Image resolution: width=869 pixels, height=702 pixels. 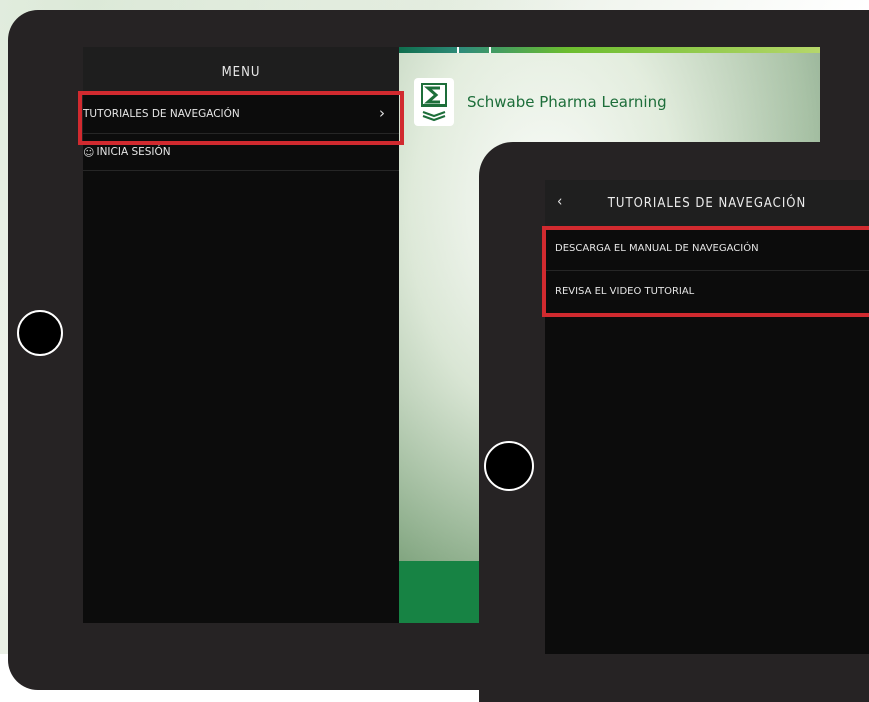 I want to click on tutorials-nav-bar: ‹ TUTORIALES DE NAVEGACIÓN, so click(x=707, y=204).